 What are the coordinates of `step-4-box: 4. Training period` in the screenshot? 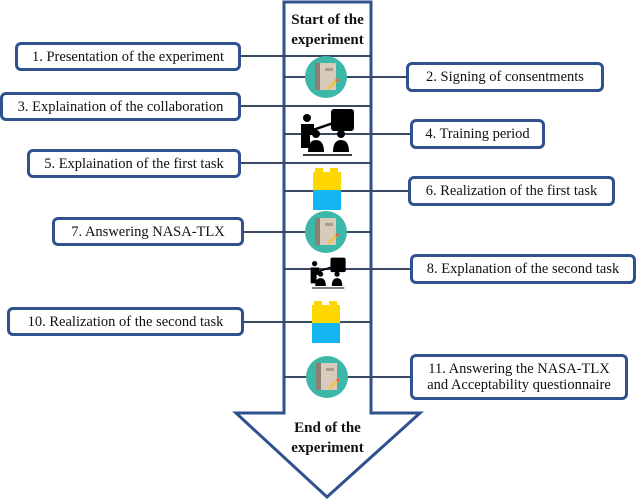 It's located at (477, 134).